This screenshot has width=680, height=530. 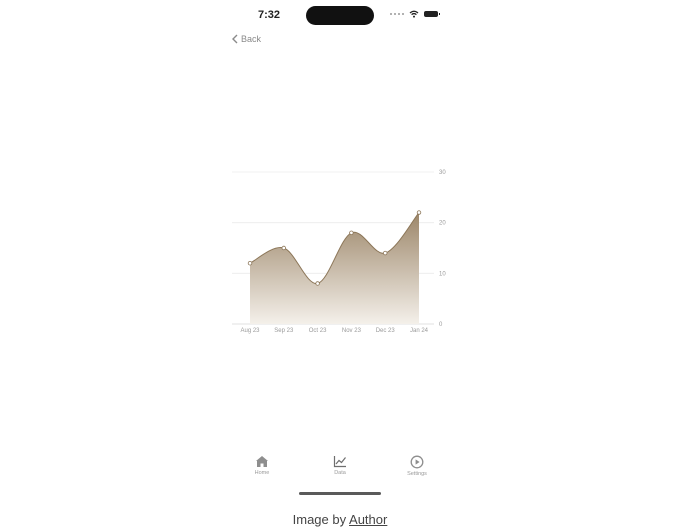 I want to click on status-icons, so click(x=415, y=14).